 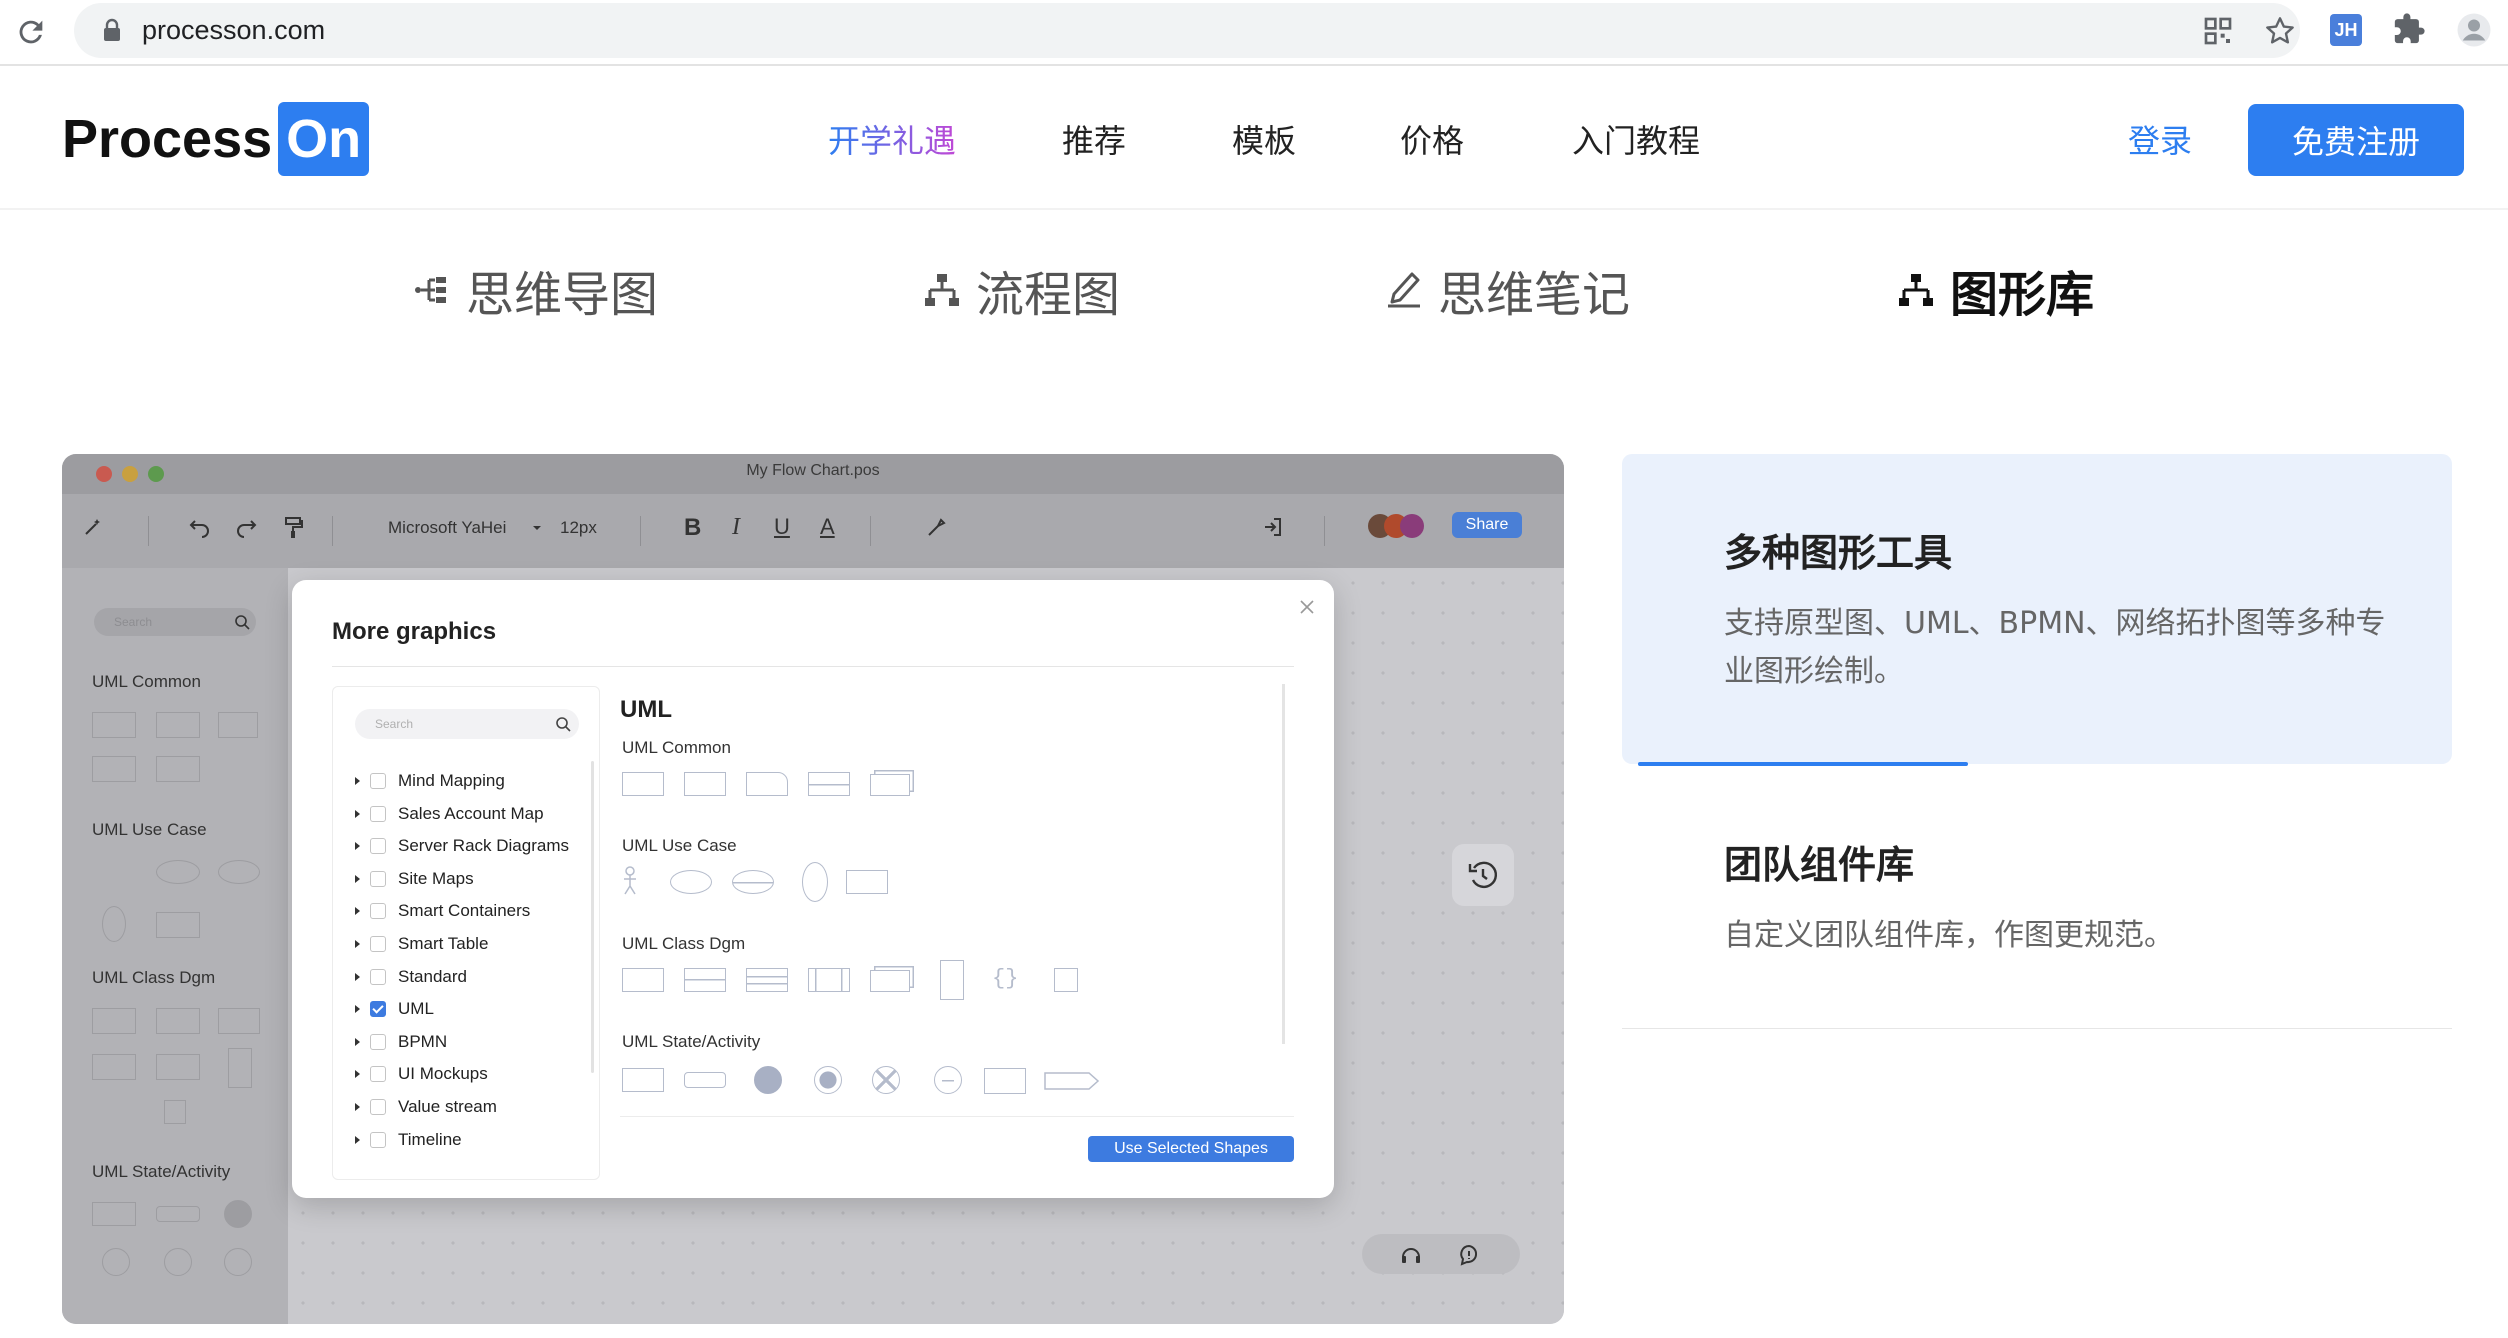 What do you see at coordinates (705, 784) in the screenshot?
I see `uml-folder-shape` at bounding box center [705, 784].